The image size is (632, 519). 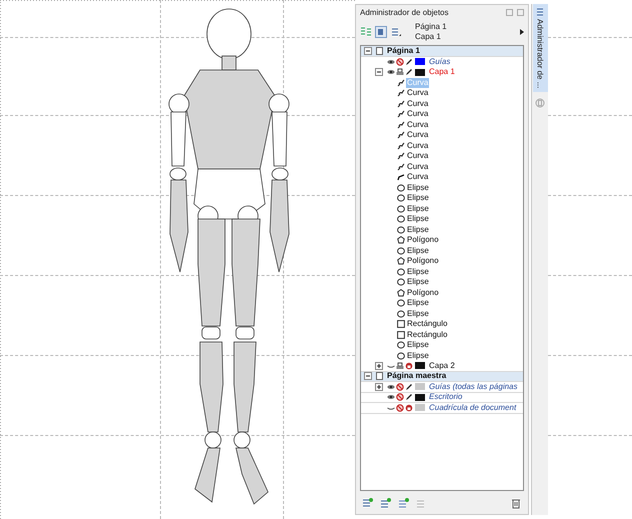 I want to click on new-layer-icon, so click(x=368, y=503).